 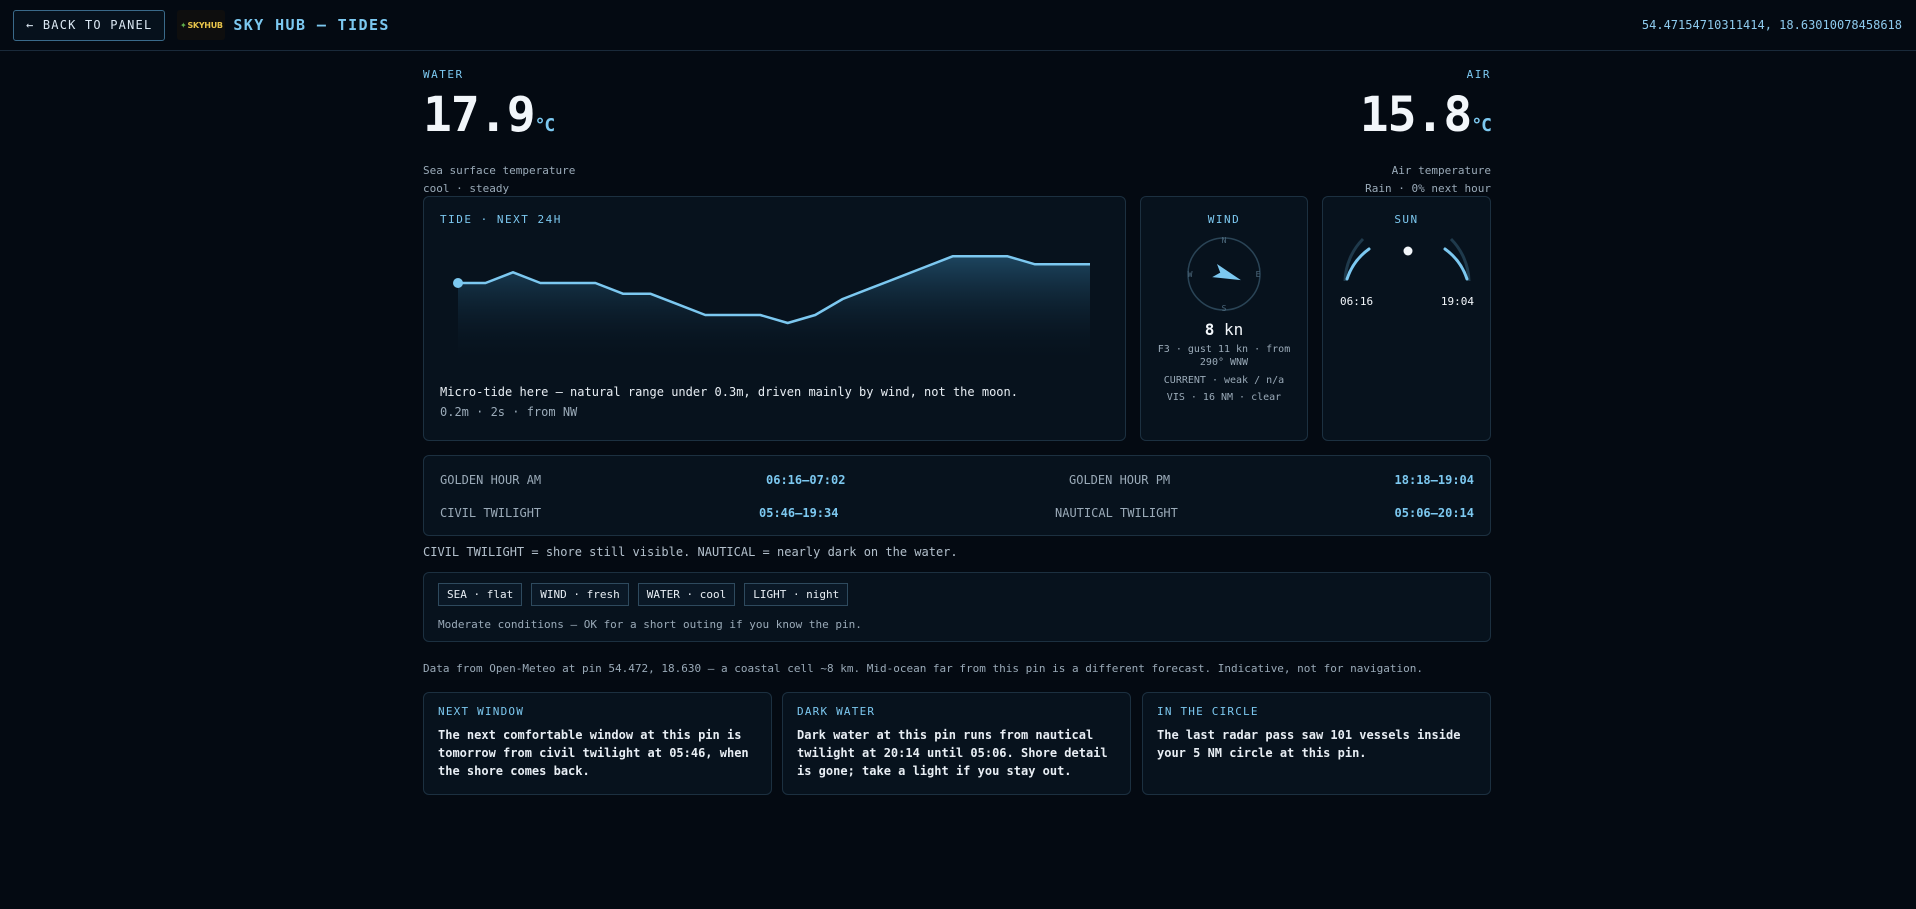 What do you see at coordinates (479, 115) in the screenshot?
I see `water-value: 17.9` at bounding box center [479, 115].